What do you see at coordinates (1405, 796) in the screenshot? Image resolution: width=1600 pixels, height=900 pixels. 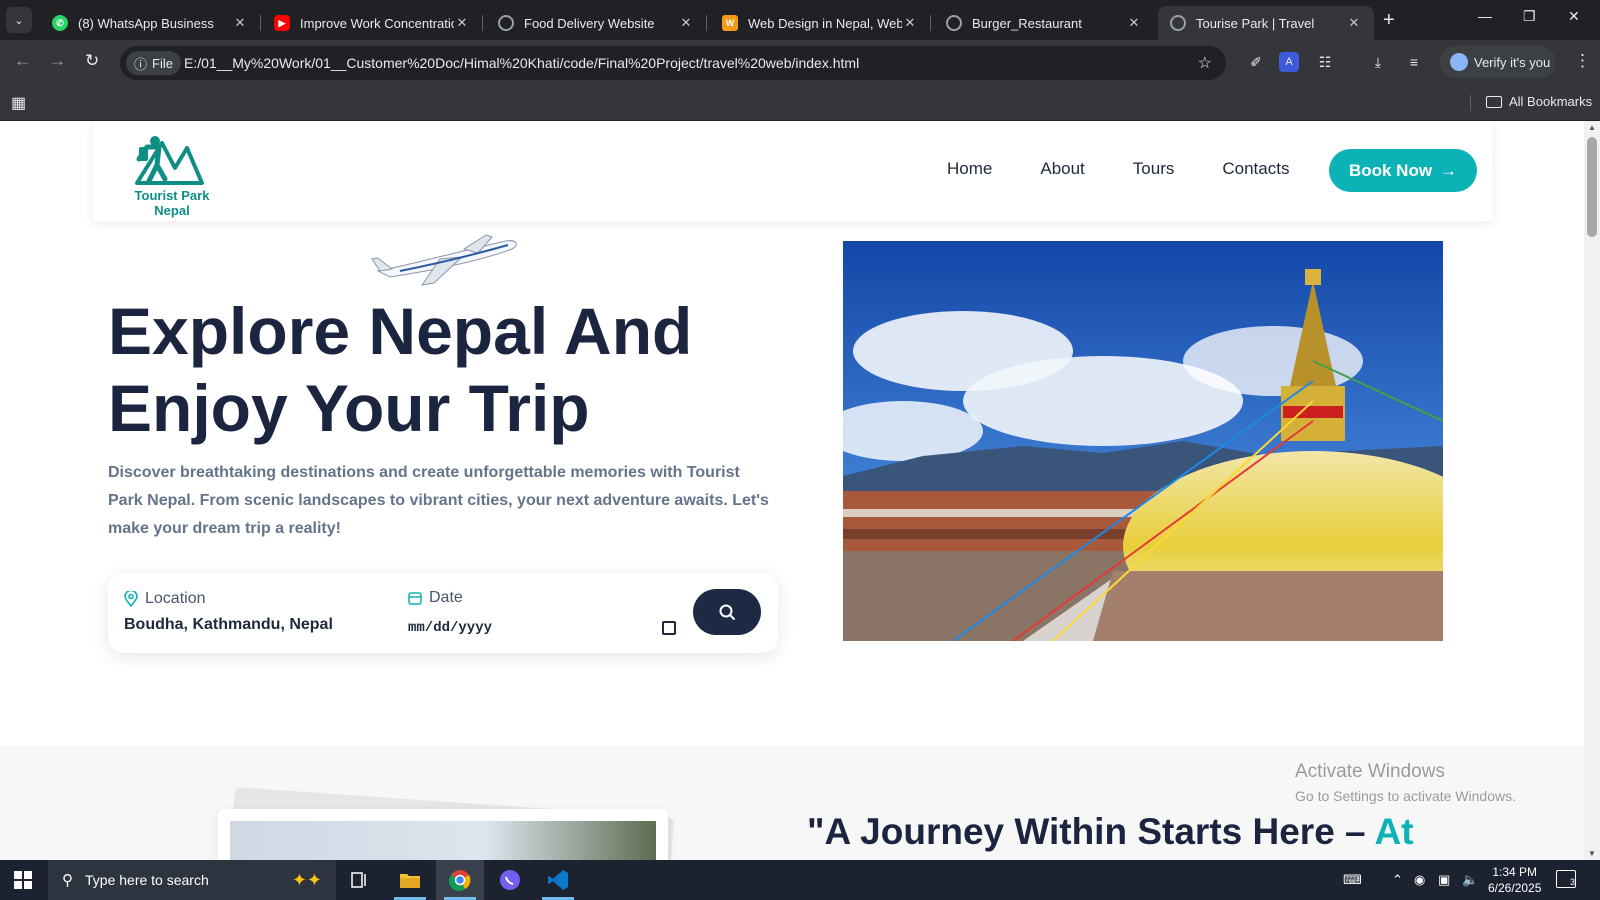 I see `activate-subtitle: Go to Settings to activate Windows.` at bounding box center [1405, 796].